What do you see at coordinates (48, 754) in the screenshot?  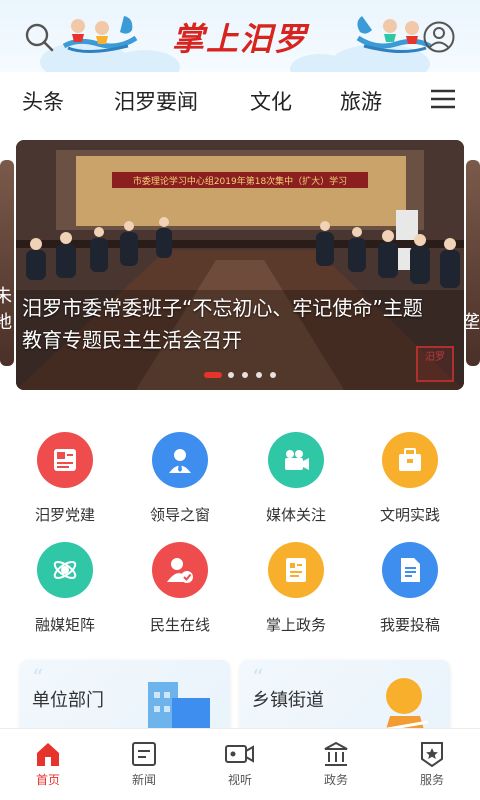 I see `home-icon` at bounding box center [48, 754].